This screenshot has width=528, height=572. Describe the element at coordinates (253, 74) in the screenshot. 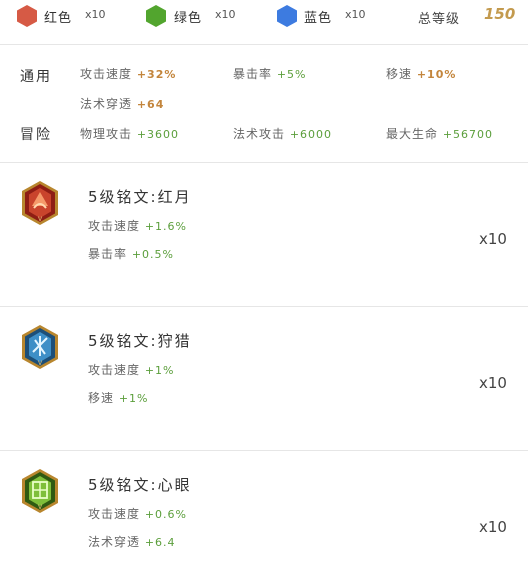

I see `stat-label: 暴击率` at that location.